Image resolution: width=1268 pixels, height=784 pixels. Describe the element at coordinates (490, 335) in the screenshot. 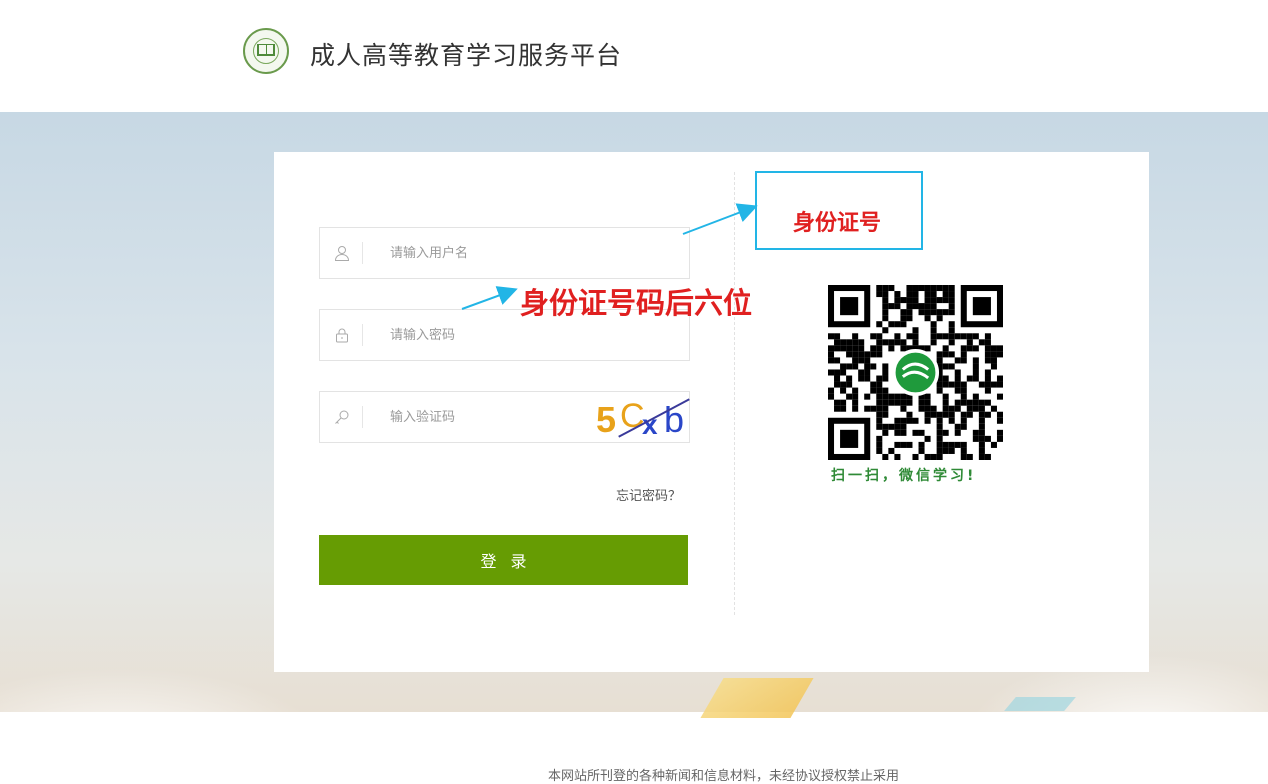

I see `password-input` at that location.